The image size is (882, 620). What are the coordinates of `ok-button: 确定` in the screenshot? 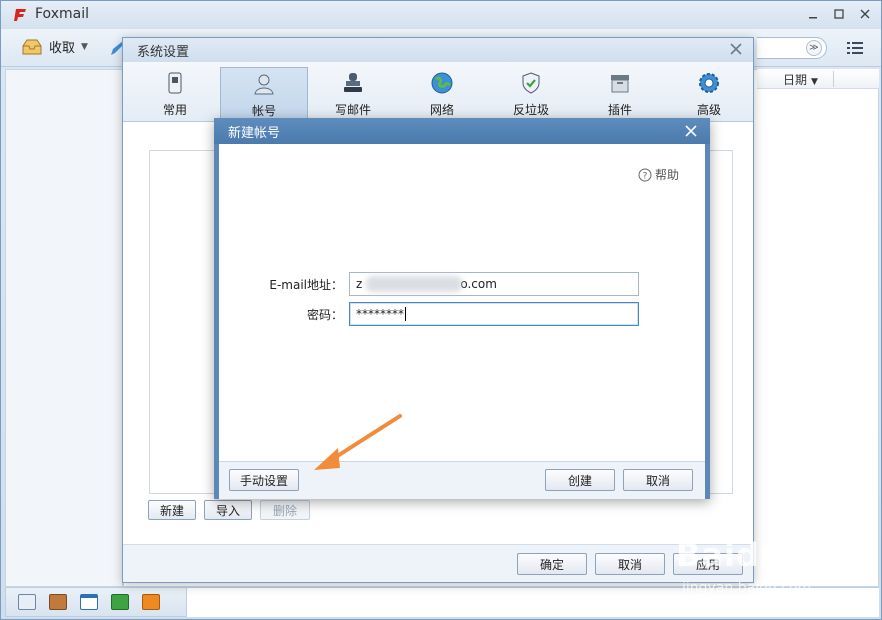 It's located at (552, 564).